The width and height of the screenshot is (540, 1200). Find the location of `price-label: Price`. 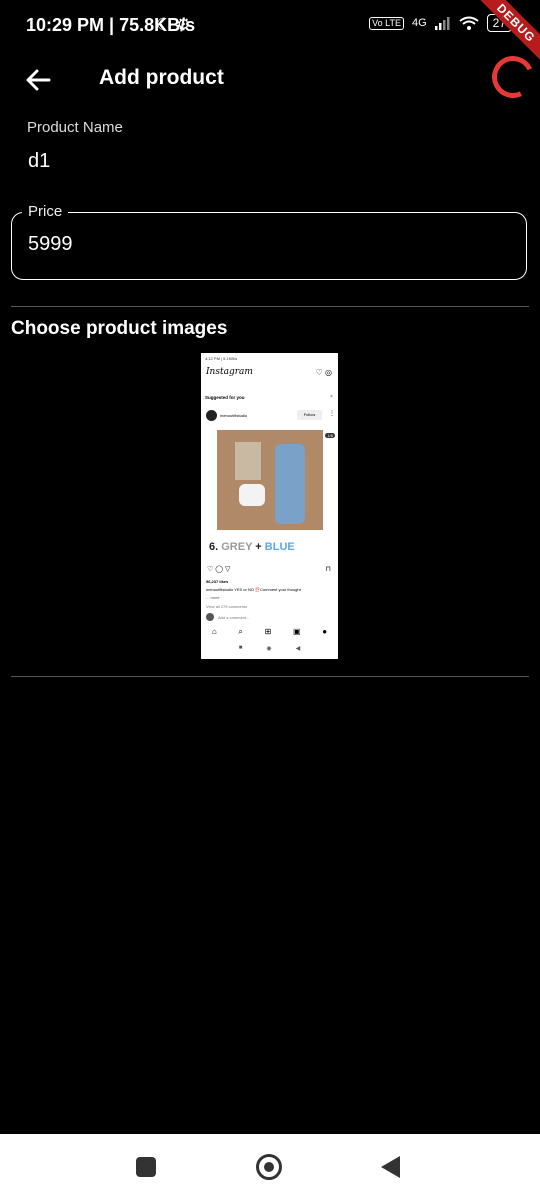

price-label: Price is located at coordinates (45, 211).